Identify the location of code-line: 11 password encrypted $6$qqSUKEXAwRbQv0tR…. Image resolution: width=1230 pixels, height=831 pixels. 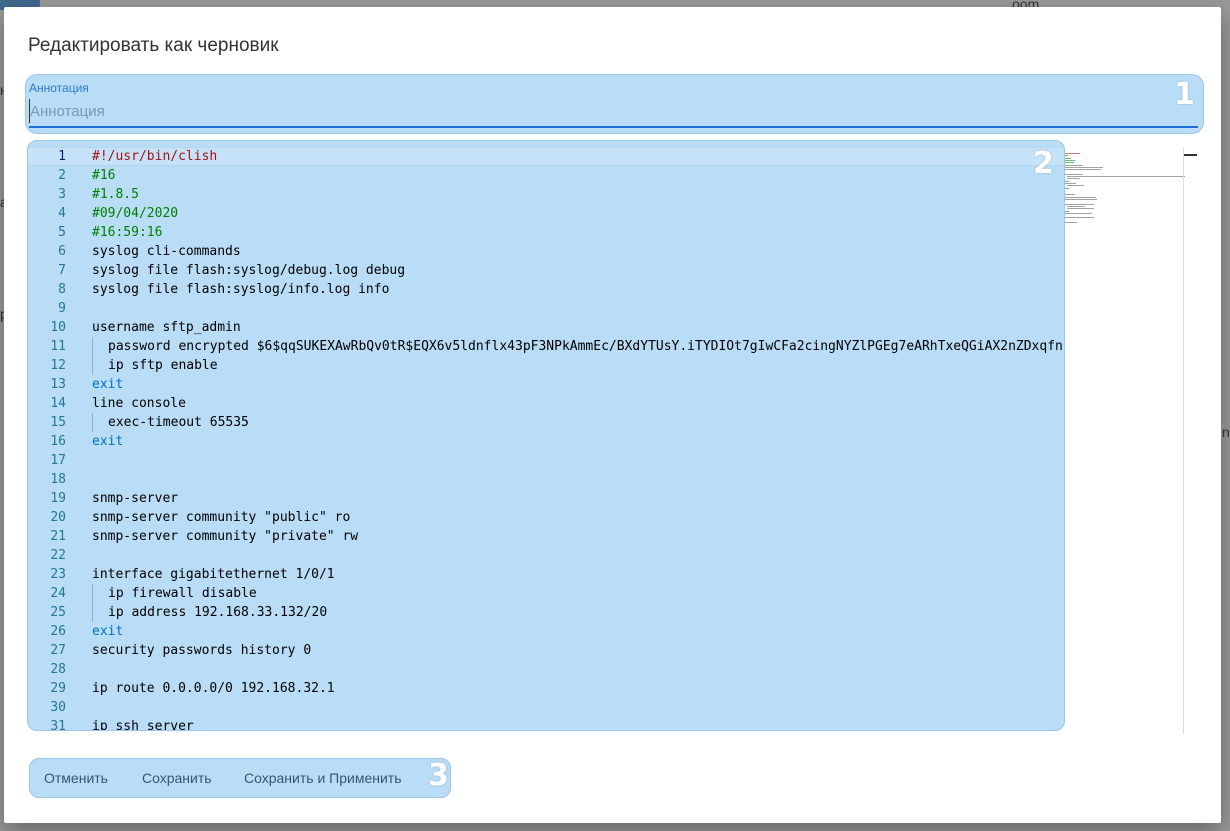
(546, 346).